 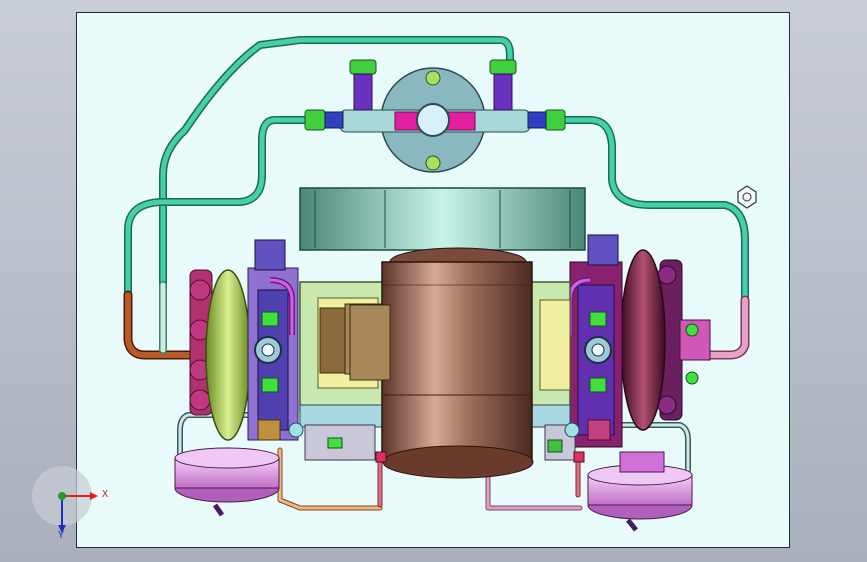 I want to click on right-mount-pad, so click(x=640, y=491).